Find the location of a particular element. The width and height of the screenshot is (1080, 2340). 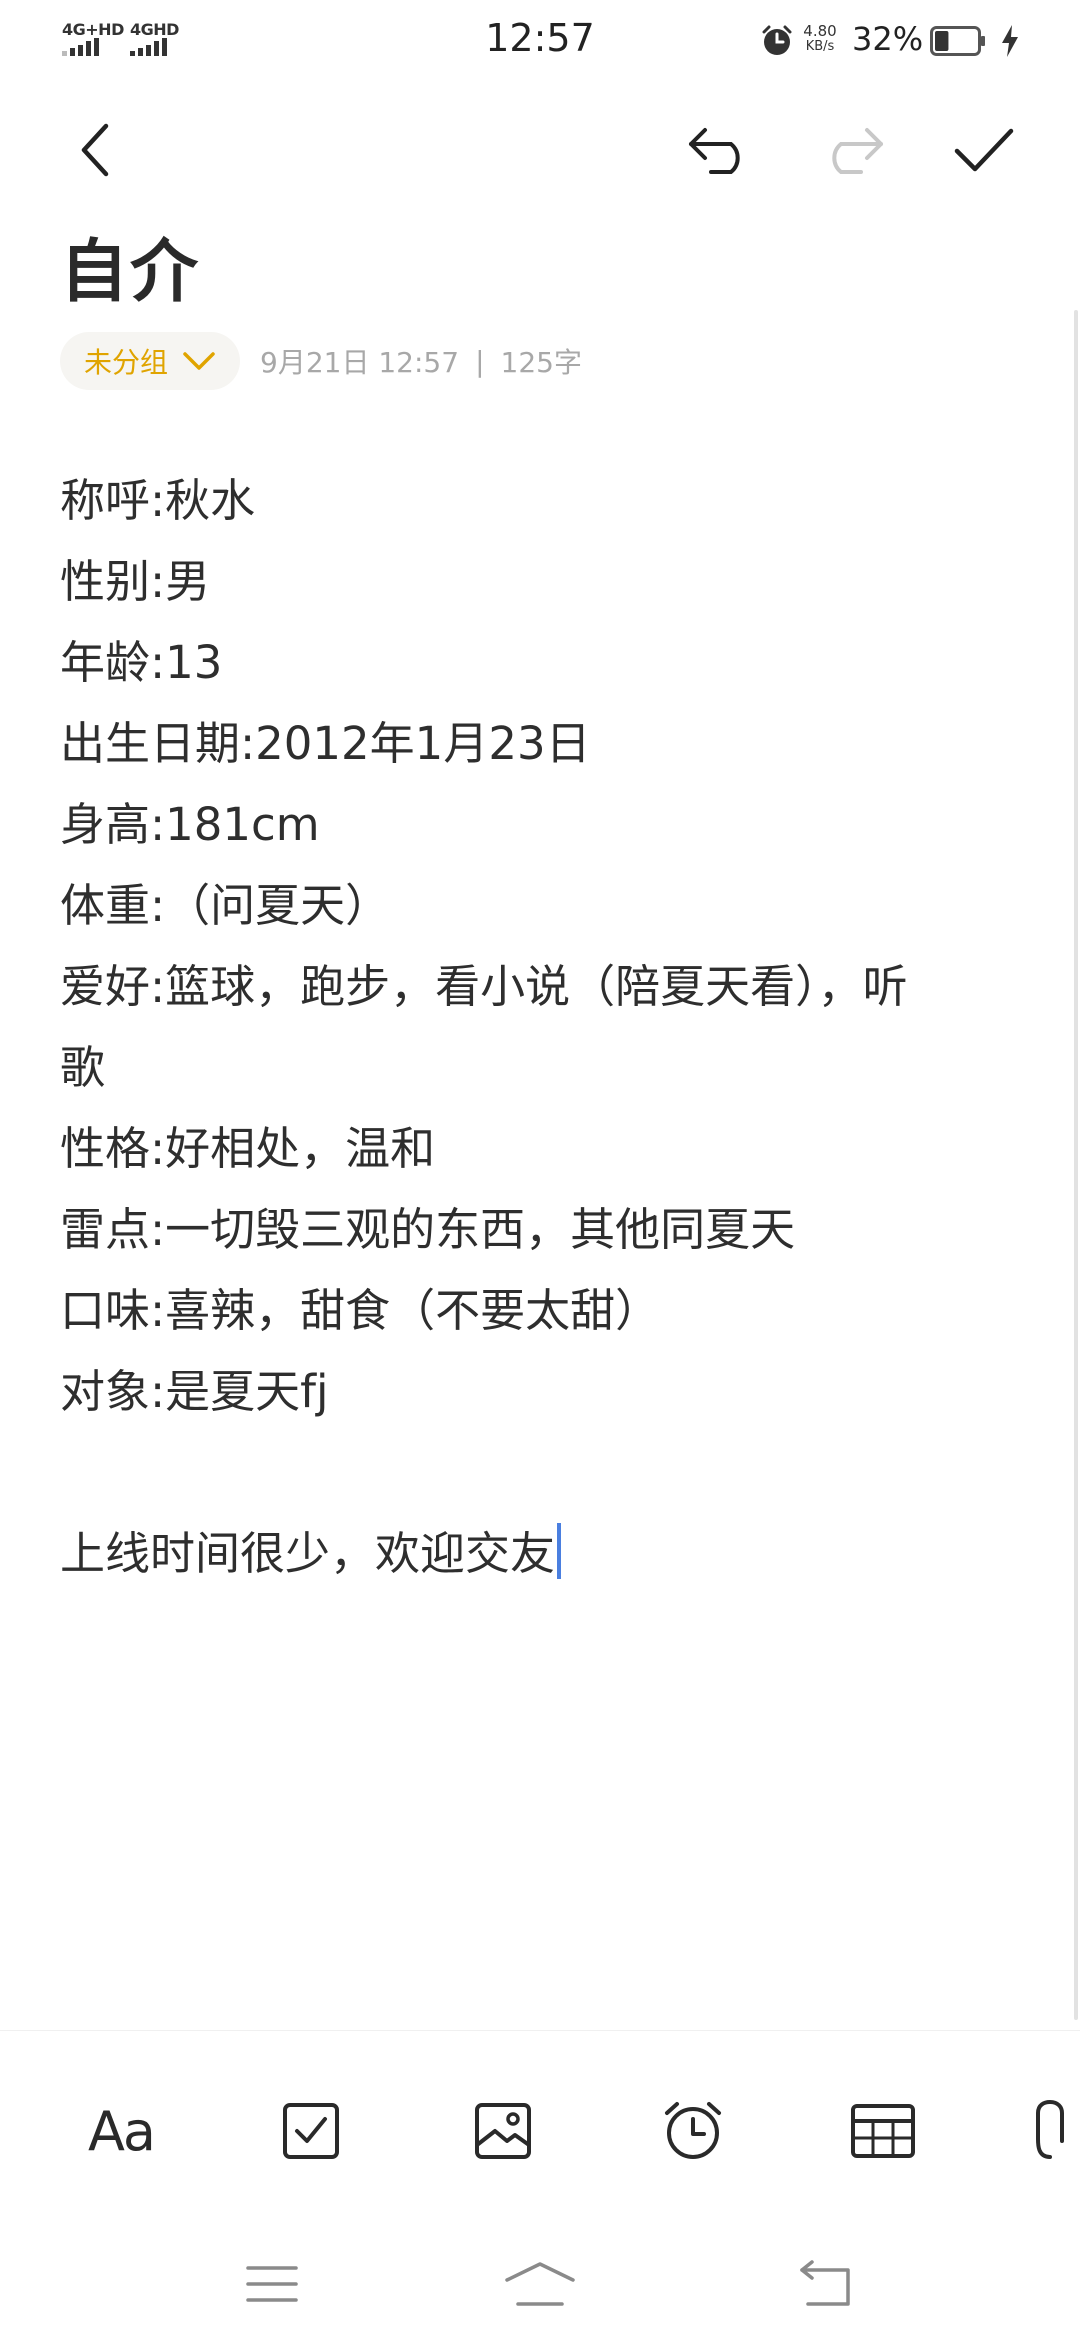

battery-icon is located at coordinates (957, 41).